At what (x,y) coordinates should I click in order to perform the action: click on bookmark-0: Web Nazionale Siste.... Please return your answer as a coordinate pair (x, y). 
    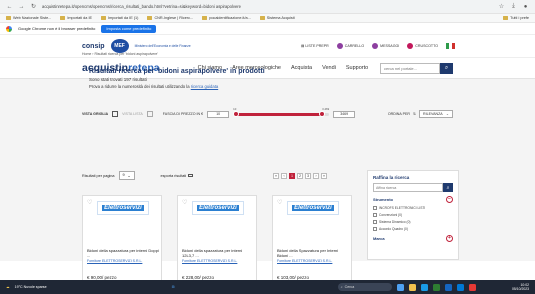
    Looking at the image, I should click on (28, 18).